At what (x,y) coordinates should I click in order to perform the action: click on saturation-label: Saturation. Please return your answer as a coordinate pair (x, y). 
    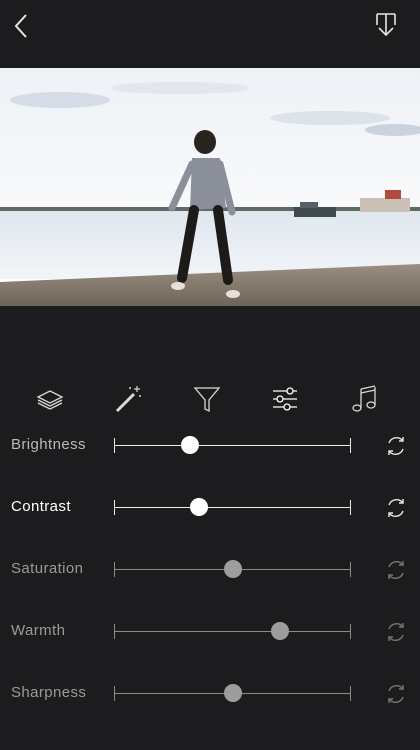
    Looking at the image, I should click on (47, 568).